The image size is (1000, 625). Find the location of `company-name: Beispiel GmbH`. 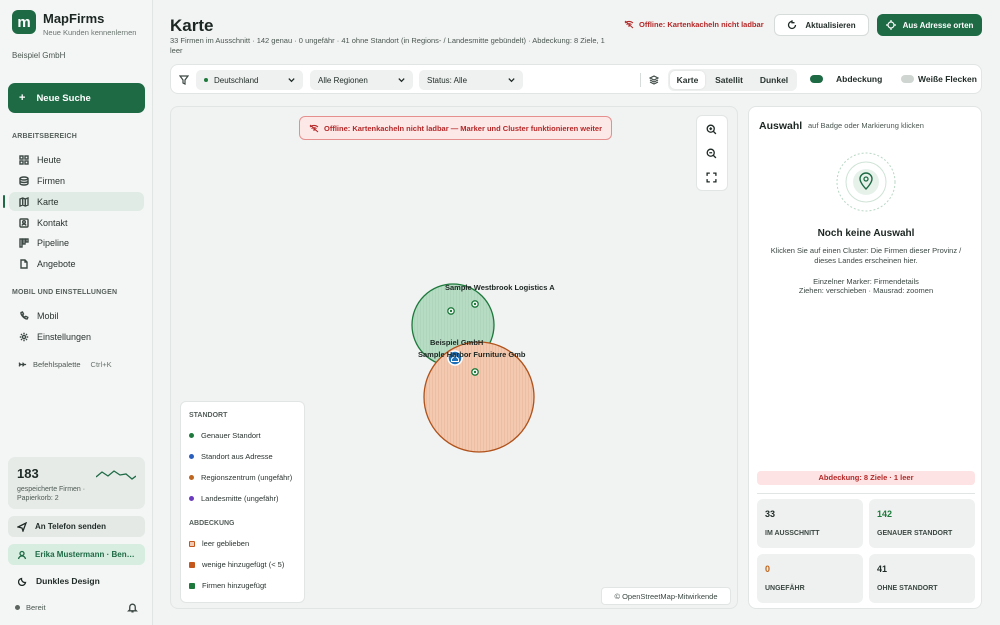

company-name: Beispiel GmbH is located at coordinates (39, 55).